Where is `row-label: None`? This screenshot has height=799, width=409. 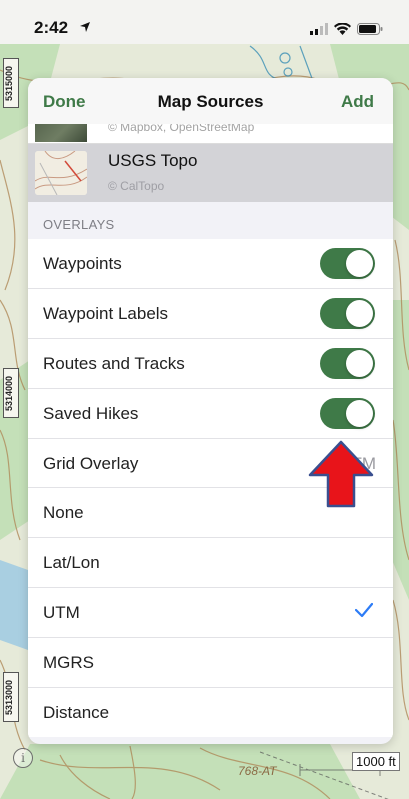
row-label: None is located at coordinates (63, 513).